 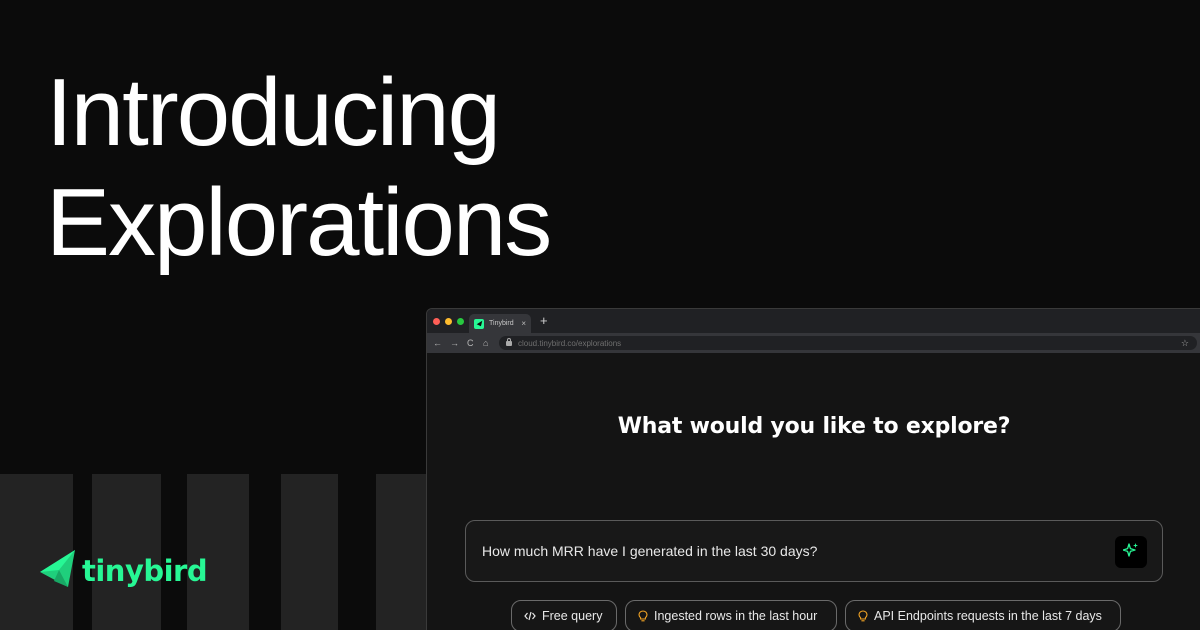 I want to click on sparkle-icon, so click(x=1130, y=552).